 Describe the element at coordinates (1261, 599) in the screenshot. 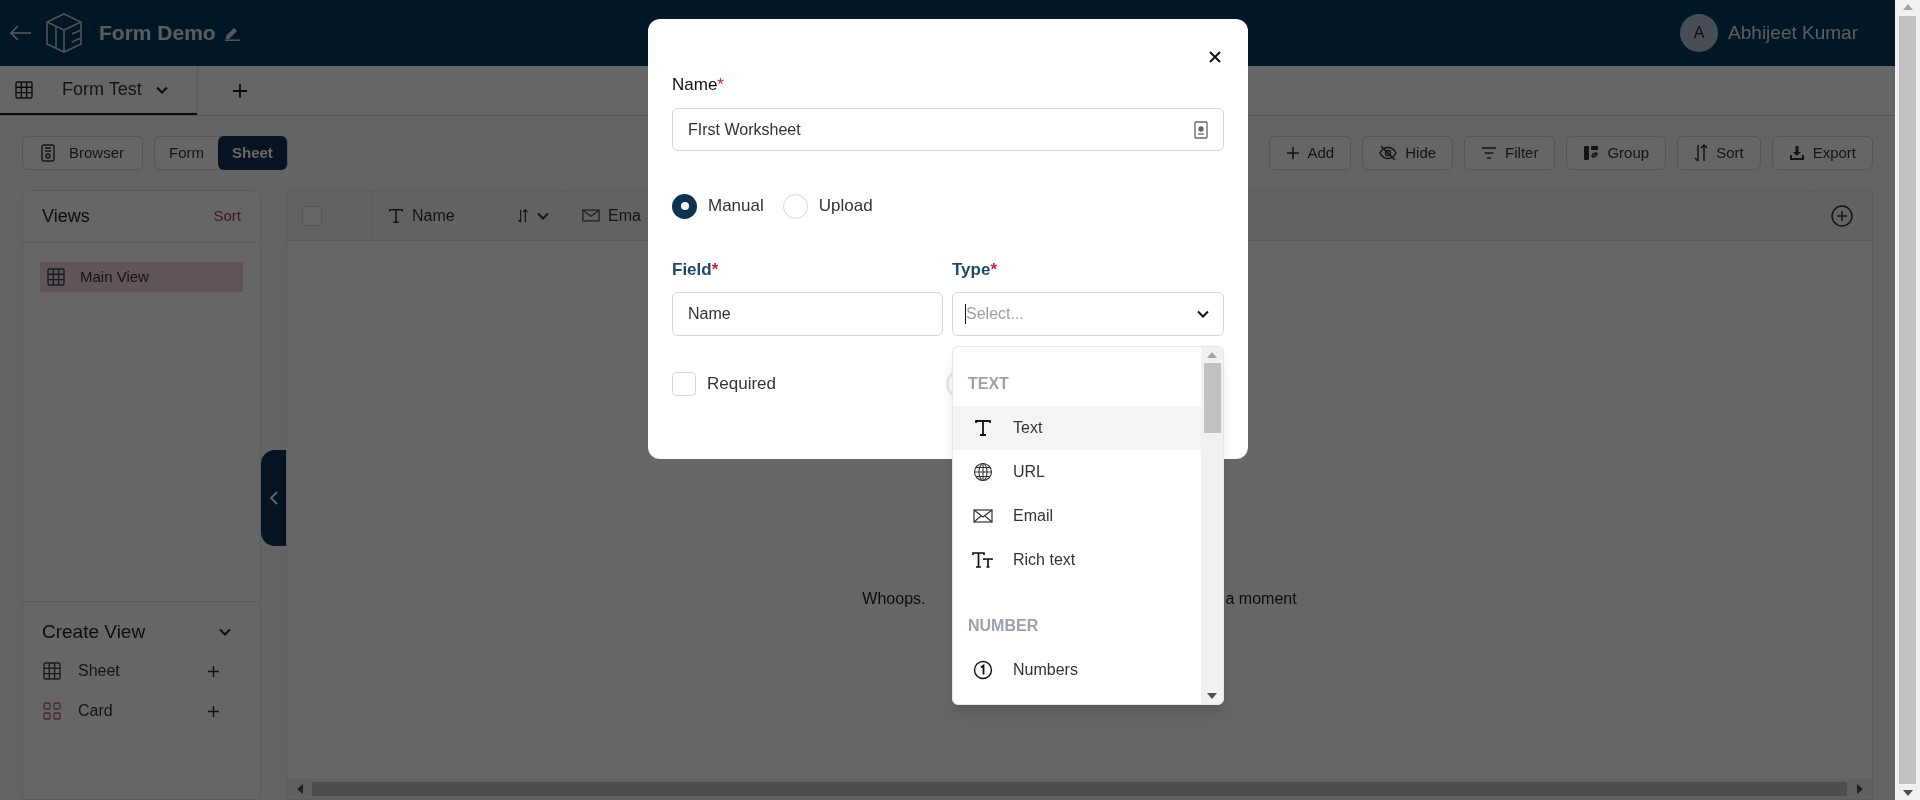

I see `empty-message: a moment` at that location.